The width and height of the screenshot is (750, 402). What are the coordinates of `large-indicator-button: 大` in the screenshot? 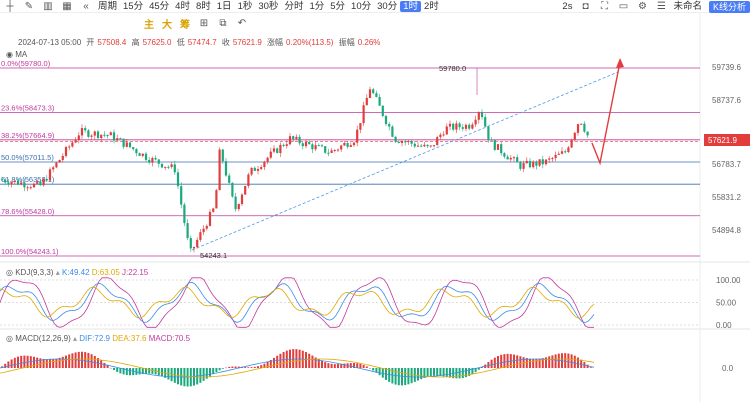 It's located at (167, 23).